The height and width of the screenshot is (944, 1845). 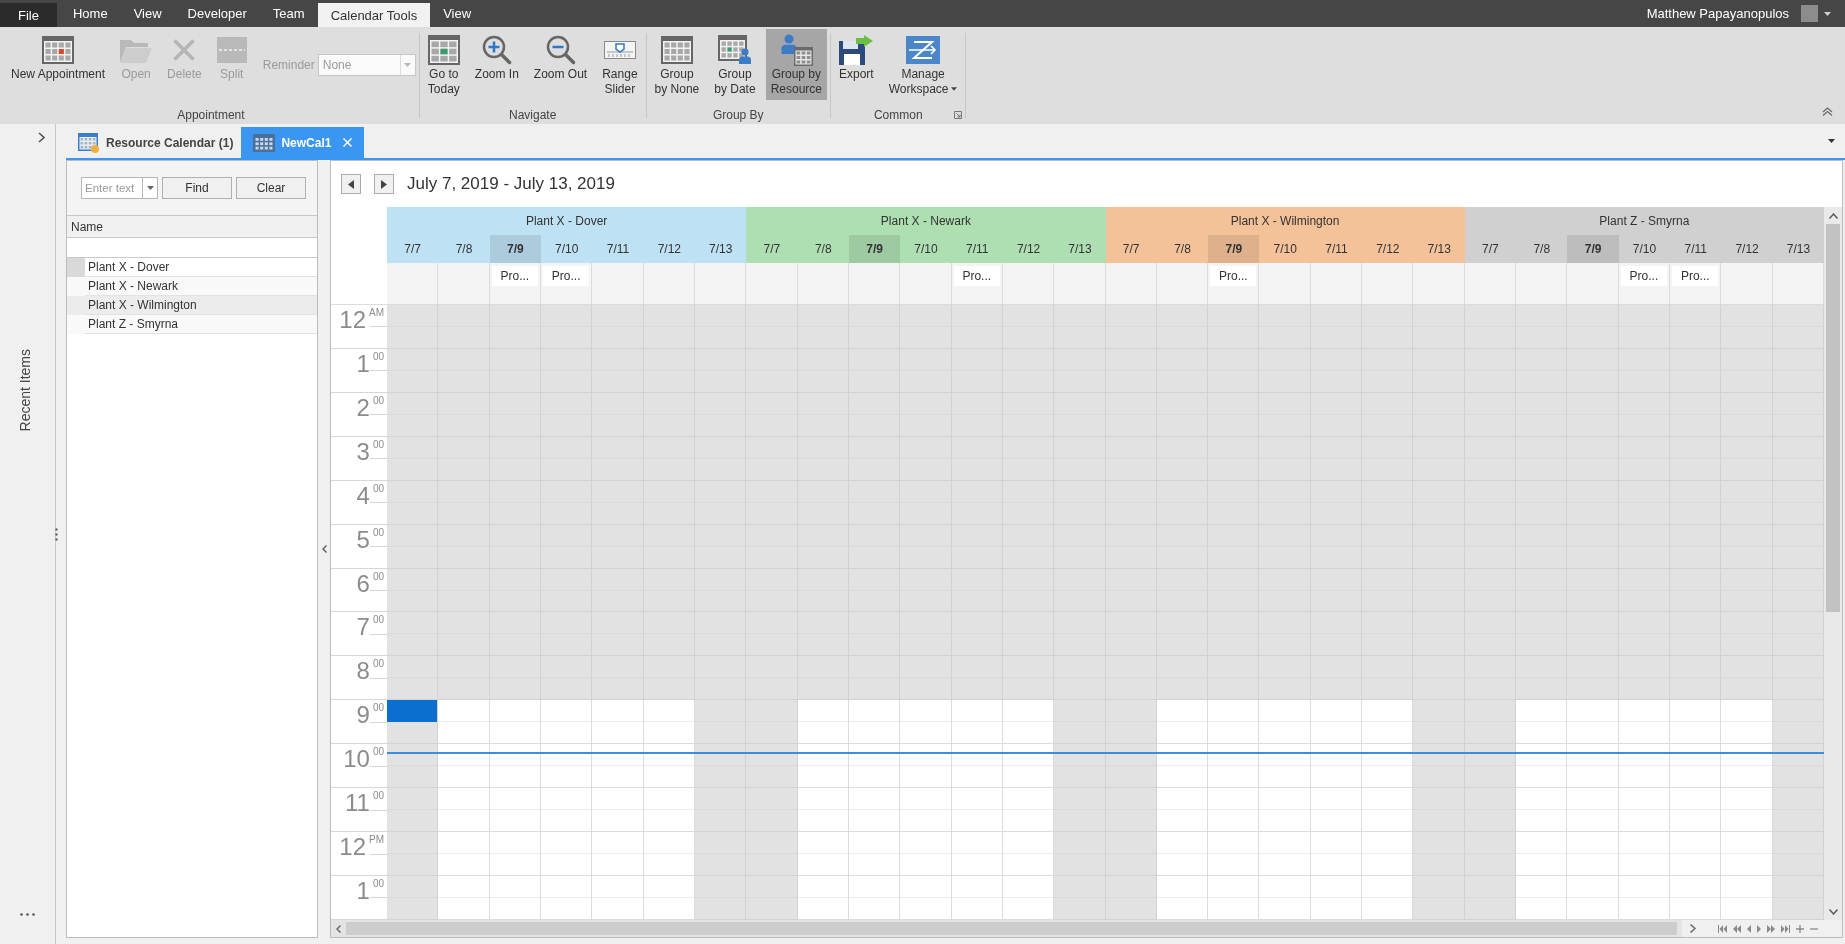 What do you see at coordinates (856, 64) in the screenshot?
I see `ribbon-button: Export` at bounding box center [856, 64].